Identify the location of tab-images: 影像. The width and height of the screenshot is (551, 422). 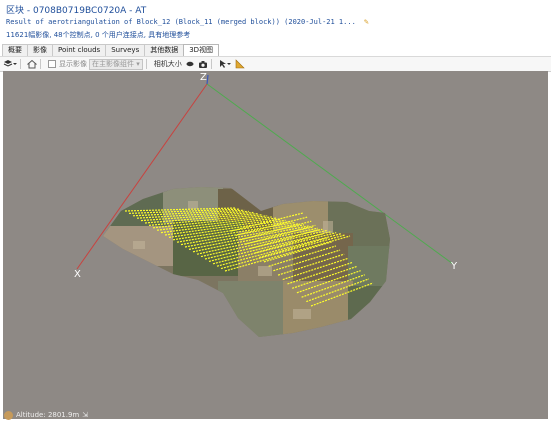
(40, 50).